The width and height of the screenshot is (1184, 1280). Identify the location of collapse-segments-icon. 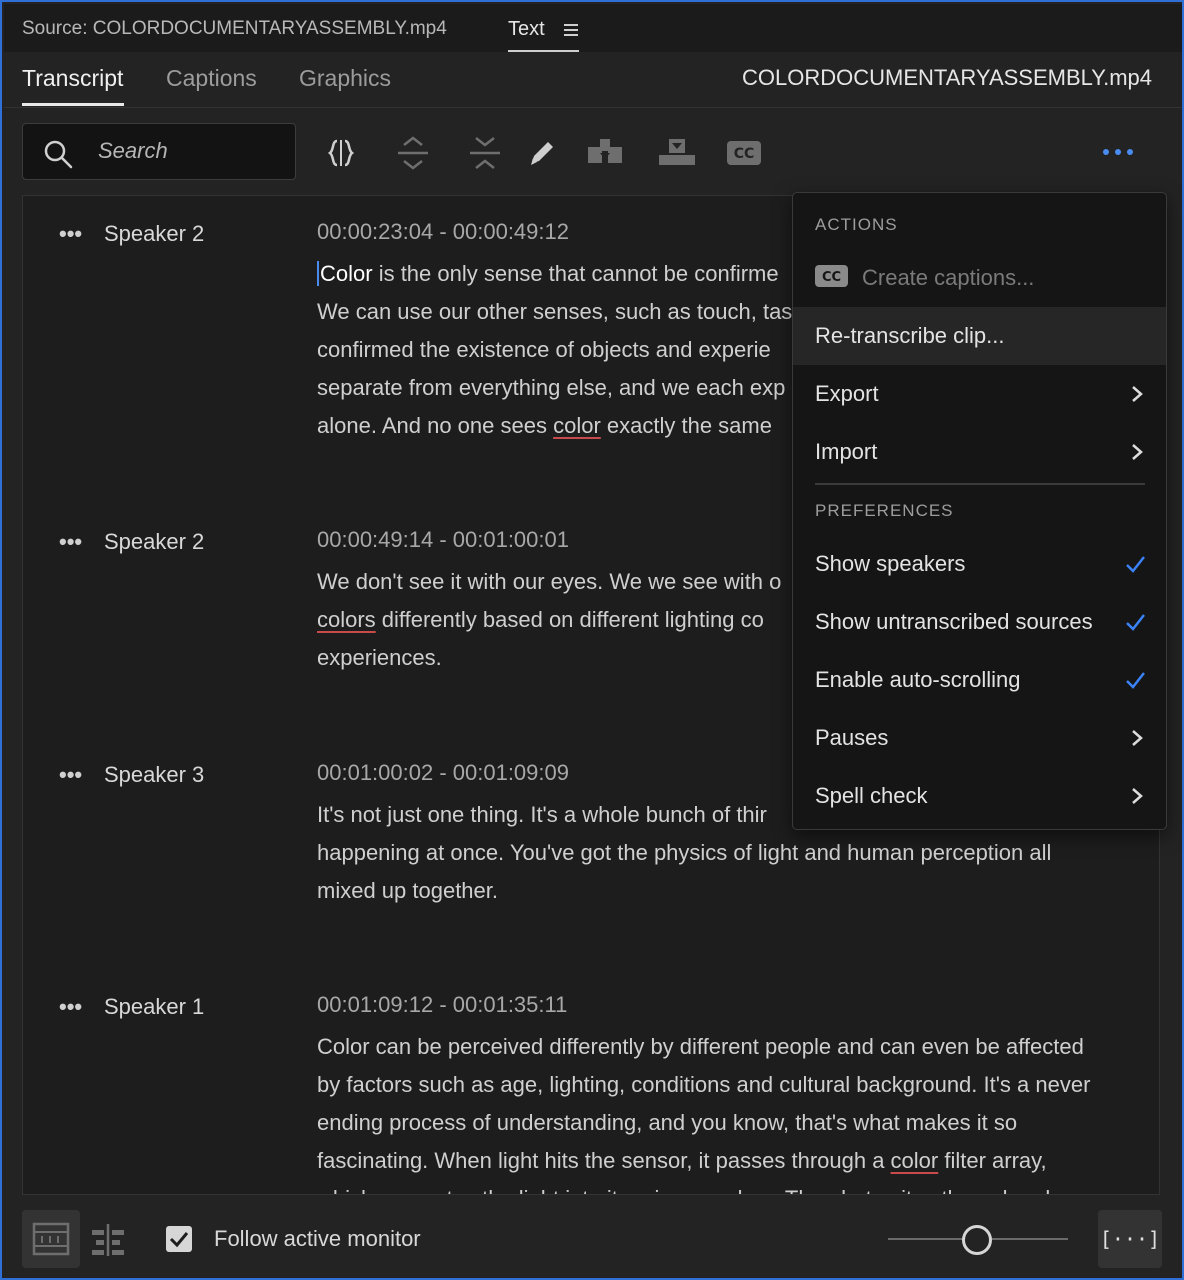
(485, 153).